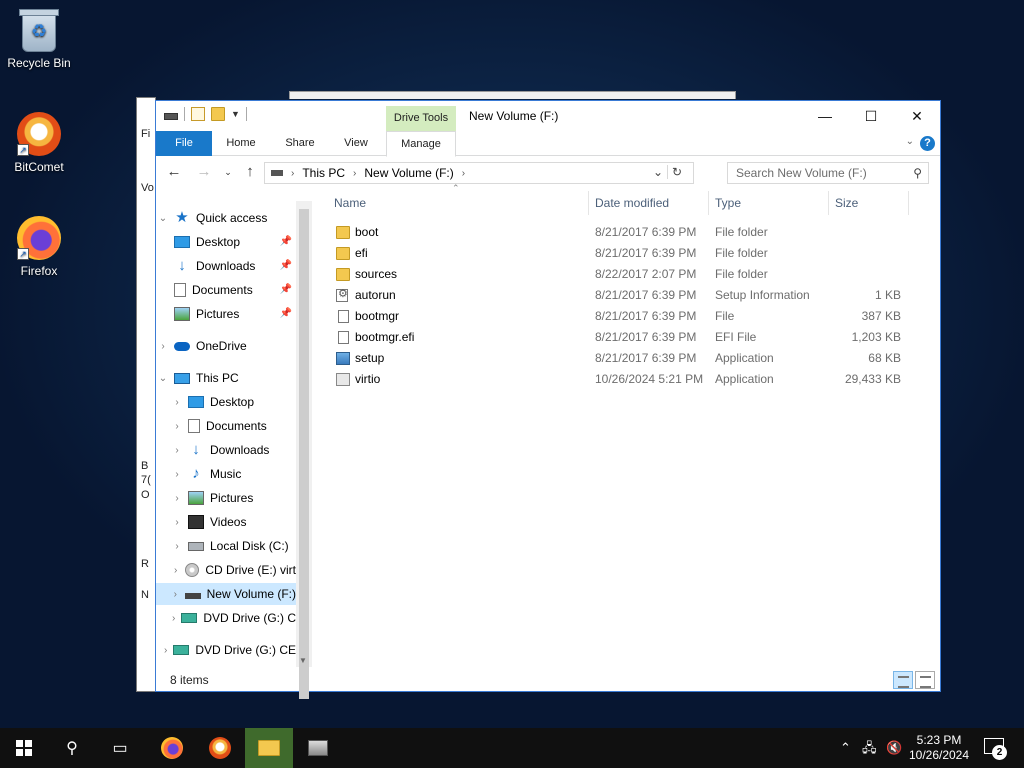 The width and height of the screenshot is (1024, 768). Describe the element at coordinates (220, 748) in the screenshot. I see `taskbar-bitcomet` at that location.